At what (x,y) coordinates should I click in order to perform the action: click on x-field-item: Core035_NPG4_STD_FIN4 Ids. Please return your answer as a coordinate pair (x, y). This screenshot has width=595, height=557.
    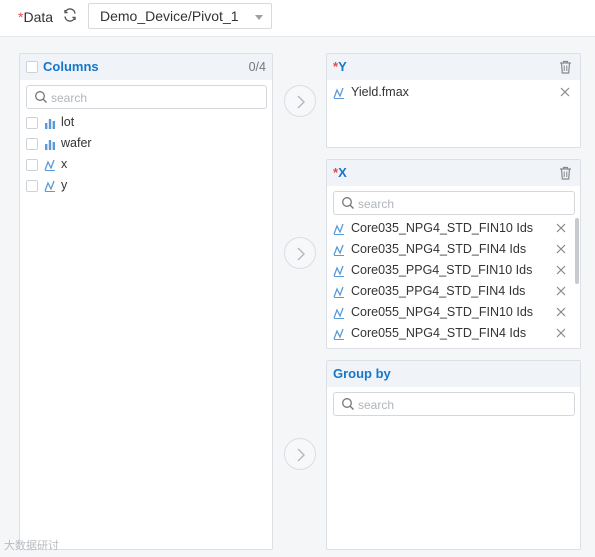
    Looking at the image, I should click on (451, 250).